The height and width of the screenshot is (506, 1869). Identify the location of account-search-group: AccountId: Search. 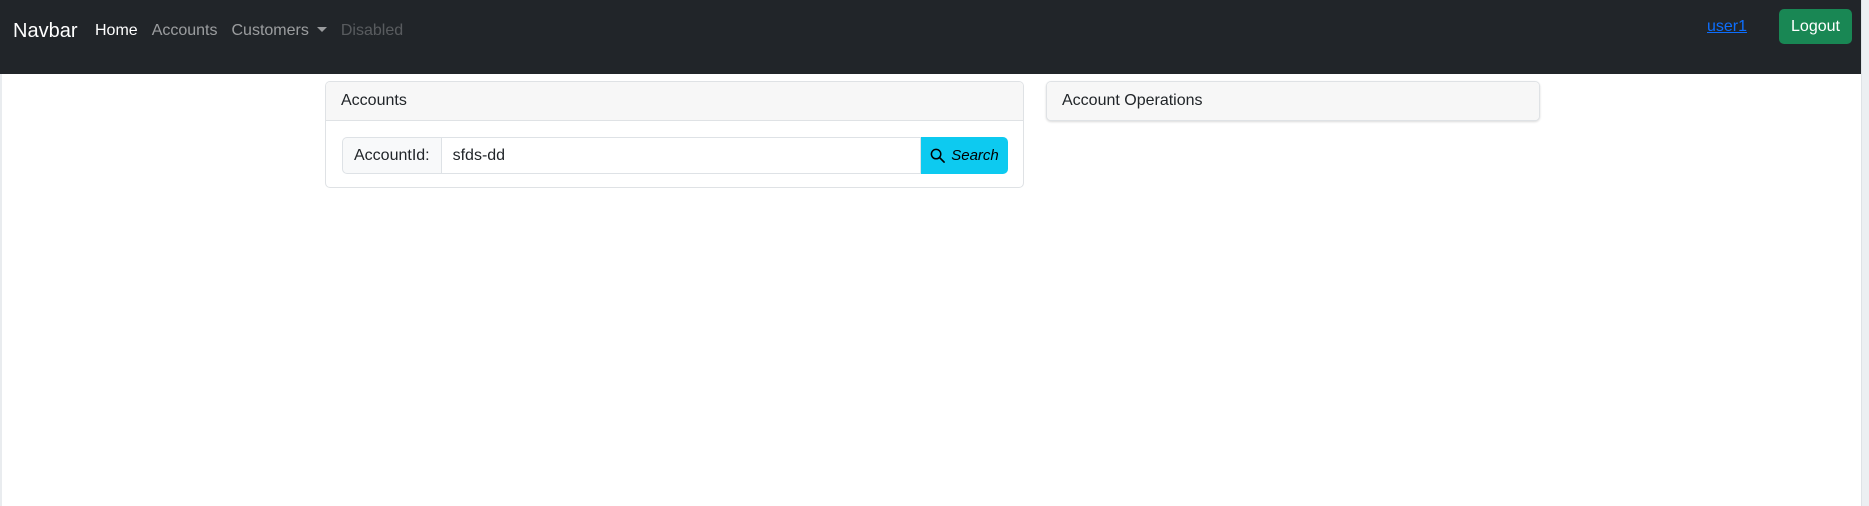
(675, 155).